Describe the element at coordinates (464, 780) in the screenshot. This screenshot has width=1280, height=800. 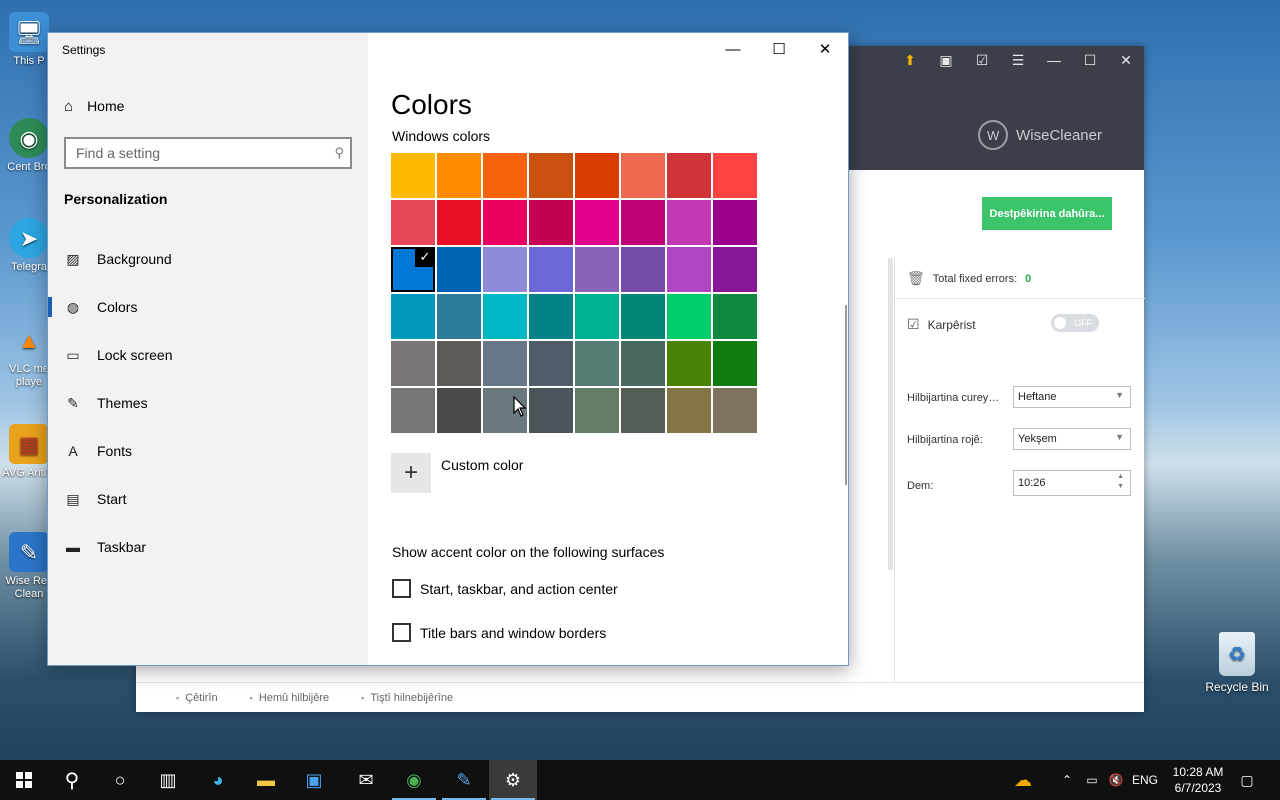
I see `wise-cleaner-taskbar-icon: ✎` at that location.